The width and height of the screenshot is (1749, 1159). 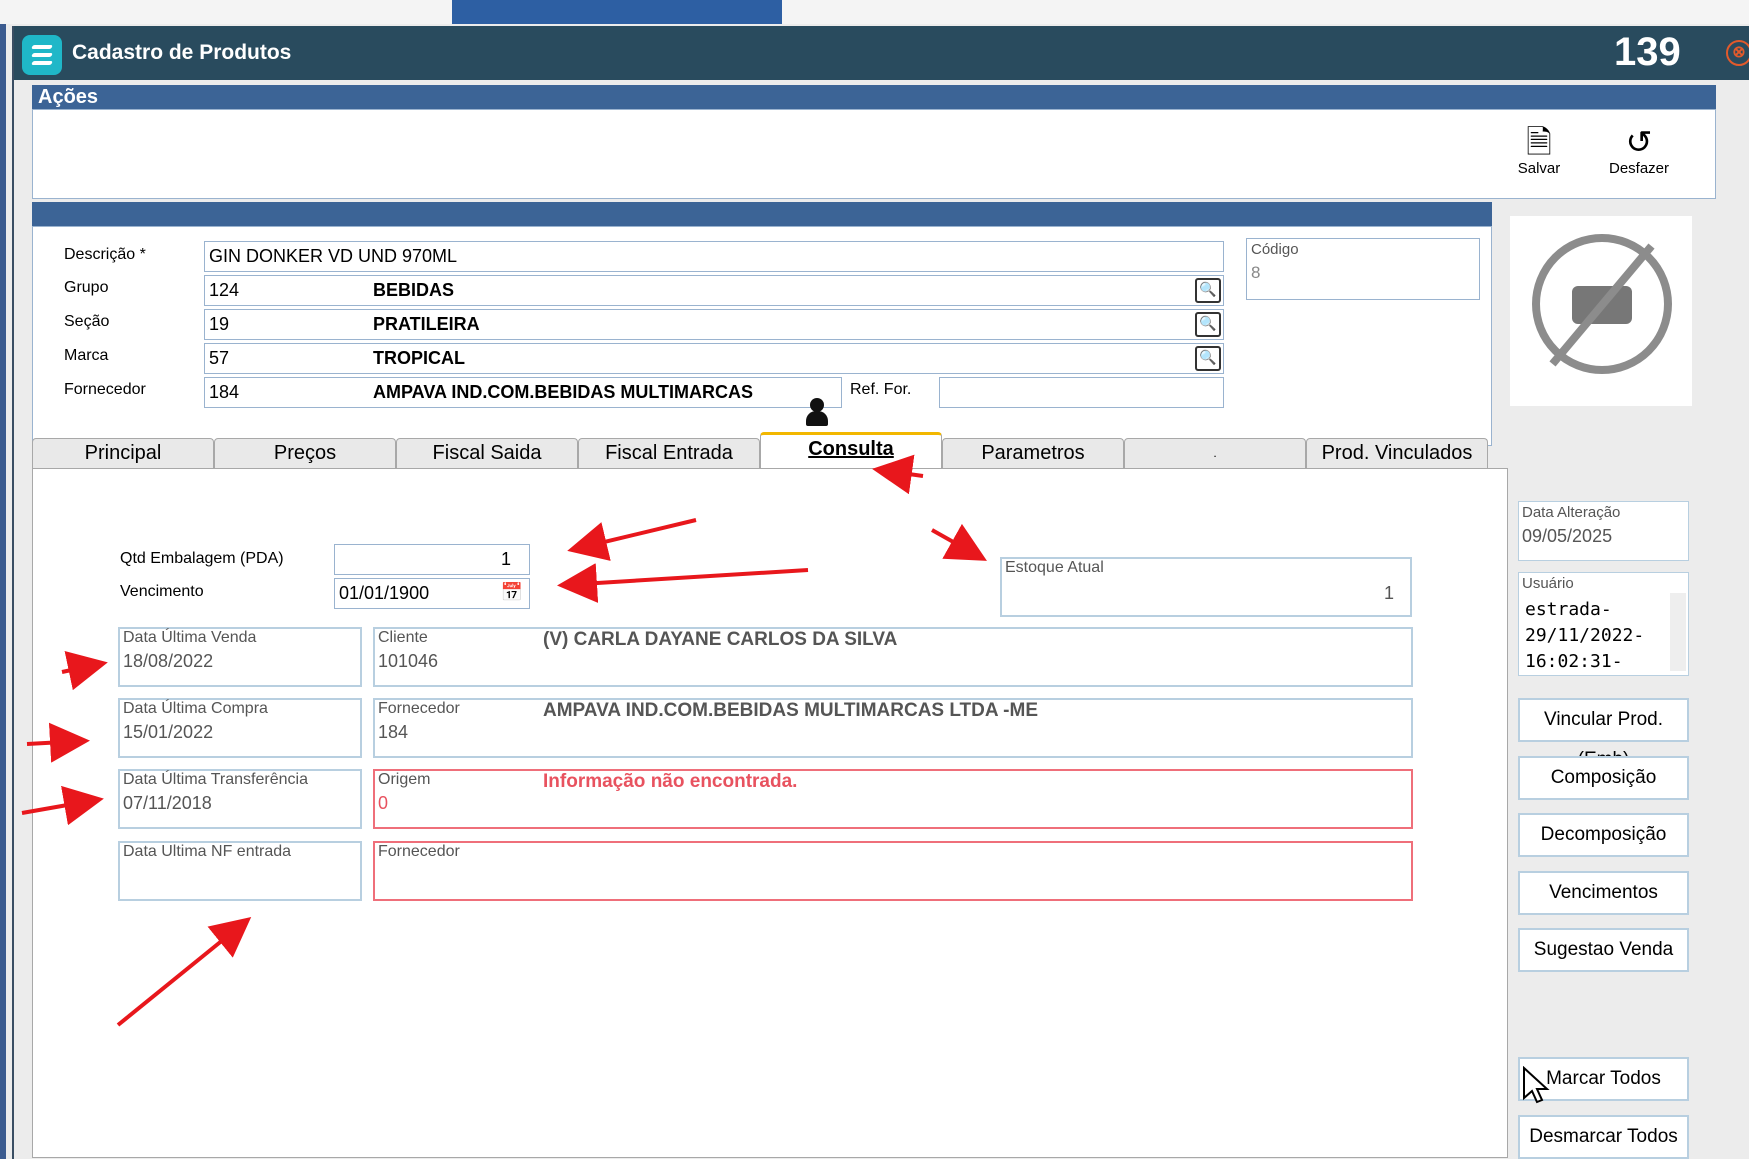 What do you see at coordinates (184, 971) in the screenshot?
I see `arrow-to-ultima-nf` at bounding box center [184, 971].